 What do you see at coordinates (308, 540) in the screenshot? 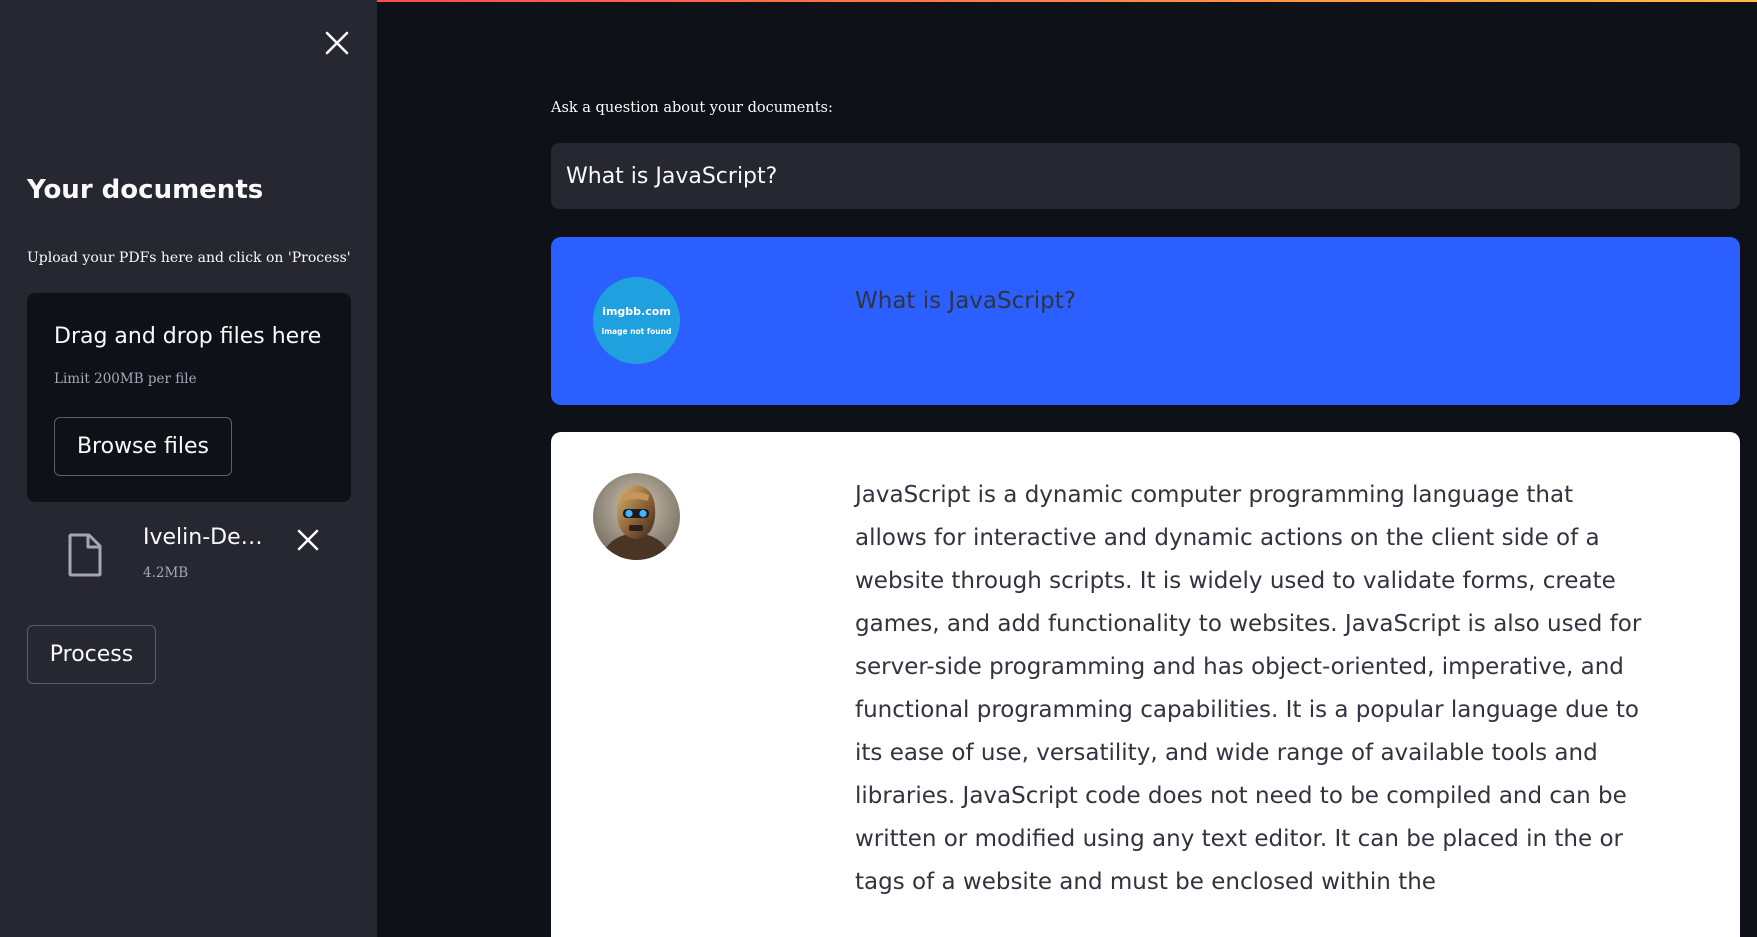
I see `remove-file-icon` at bounding box center [308, 540].